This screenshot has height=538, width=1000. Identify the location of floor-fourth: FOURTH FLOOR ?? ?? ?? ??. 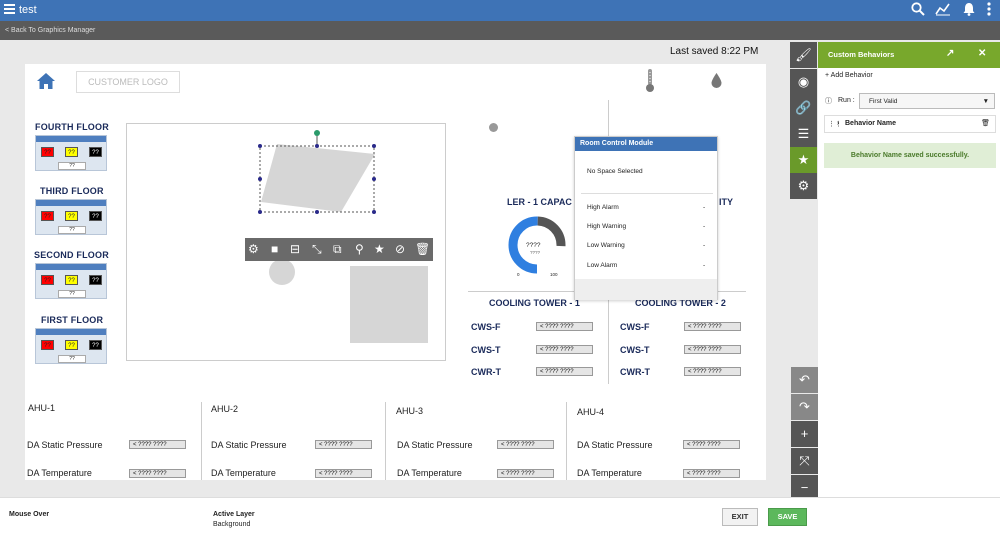
(72, 146).